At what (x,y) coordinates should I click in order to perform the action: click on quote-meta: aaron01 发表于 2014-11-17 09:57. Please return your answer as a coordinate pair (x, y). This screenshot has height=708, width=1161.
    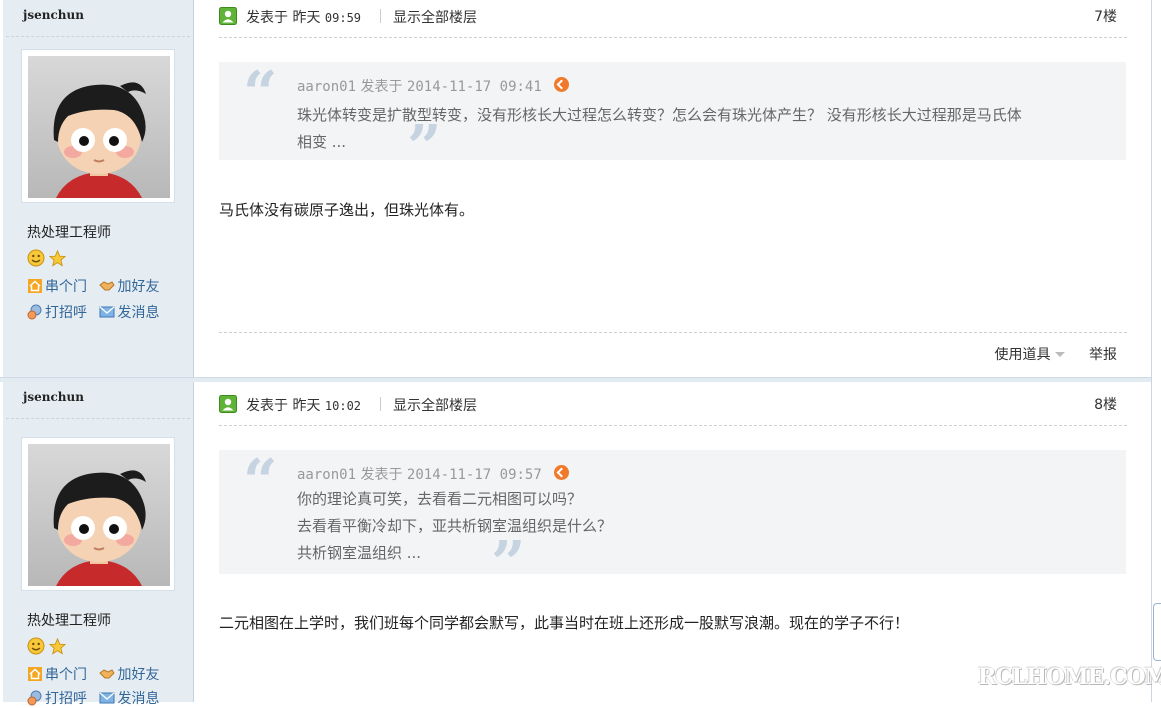
    Looking at the image, I should click on (433, 474).